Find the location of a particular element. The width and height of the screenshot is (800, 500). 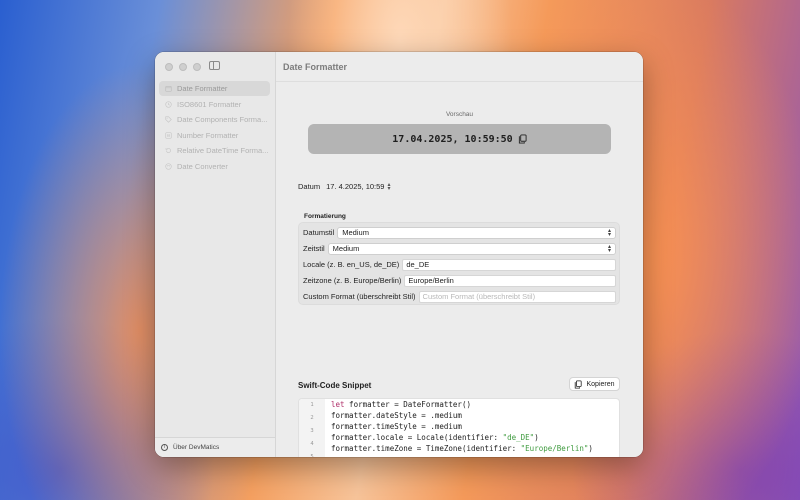

clock-icon is located at coordinates (168, 104).